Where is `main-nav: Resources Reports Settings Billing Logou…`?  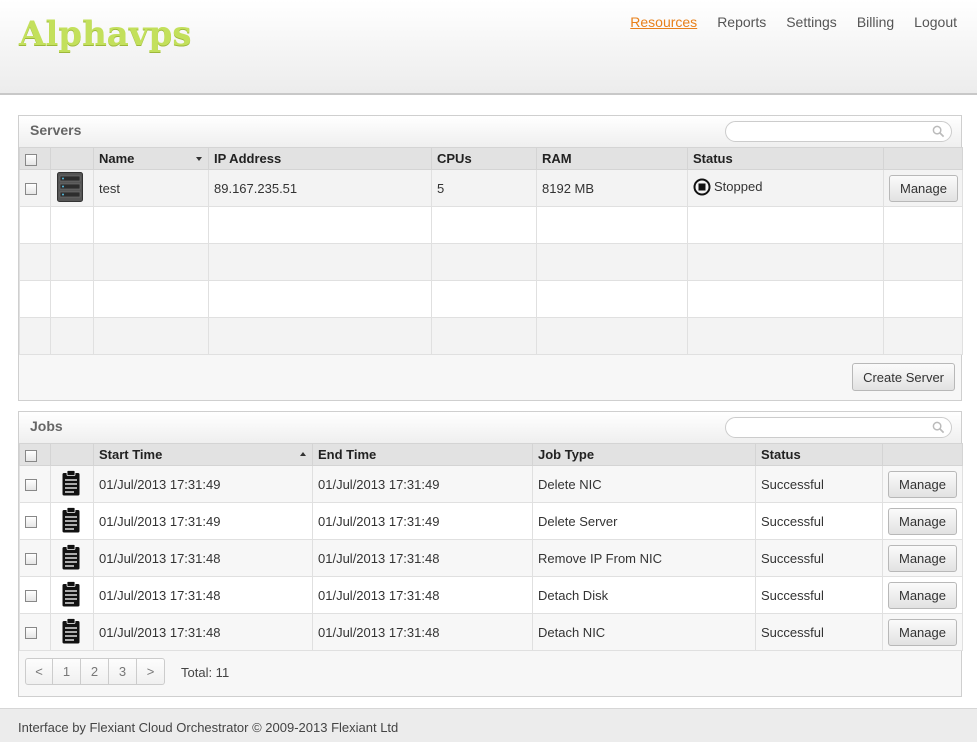
main-nav: Resources Reports Settings Billing Logou… is located at coordinates (783, 22).